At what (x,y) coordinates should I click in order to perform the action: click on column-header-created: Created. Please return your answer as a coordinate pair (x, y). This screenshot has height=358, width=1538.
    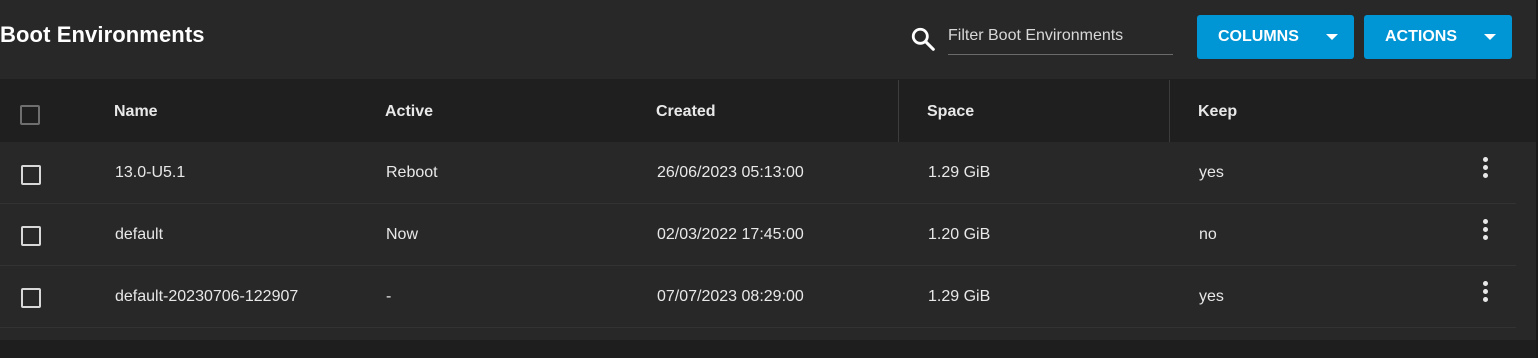
    Looking at the image, I should click on (686, 112).